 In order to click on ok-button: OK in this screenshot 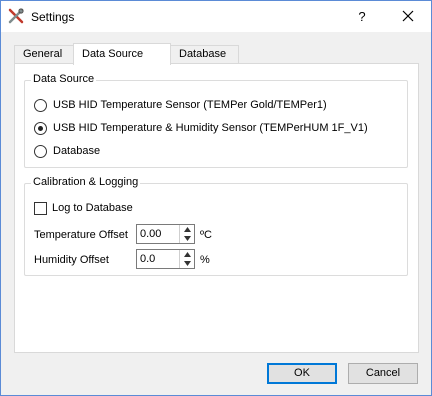, I will do `click(302, 373)`.